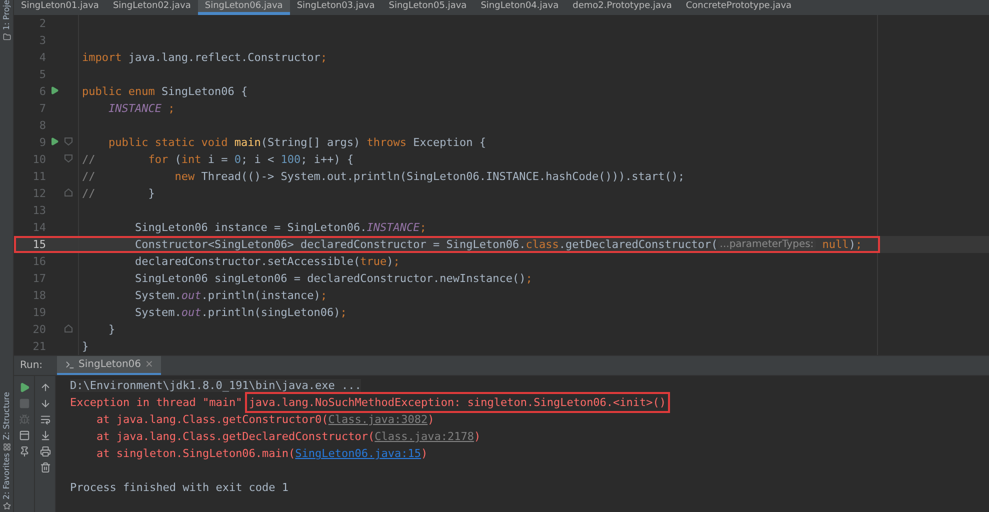  I want to click on console-line: at singleton.SingLeton06.main(SingLeton06.java:15), so click(262, 454).